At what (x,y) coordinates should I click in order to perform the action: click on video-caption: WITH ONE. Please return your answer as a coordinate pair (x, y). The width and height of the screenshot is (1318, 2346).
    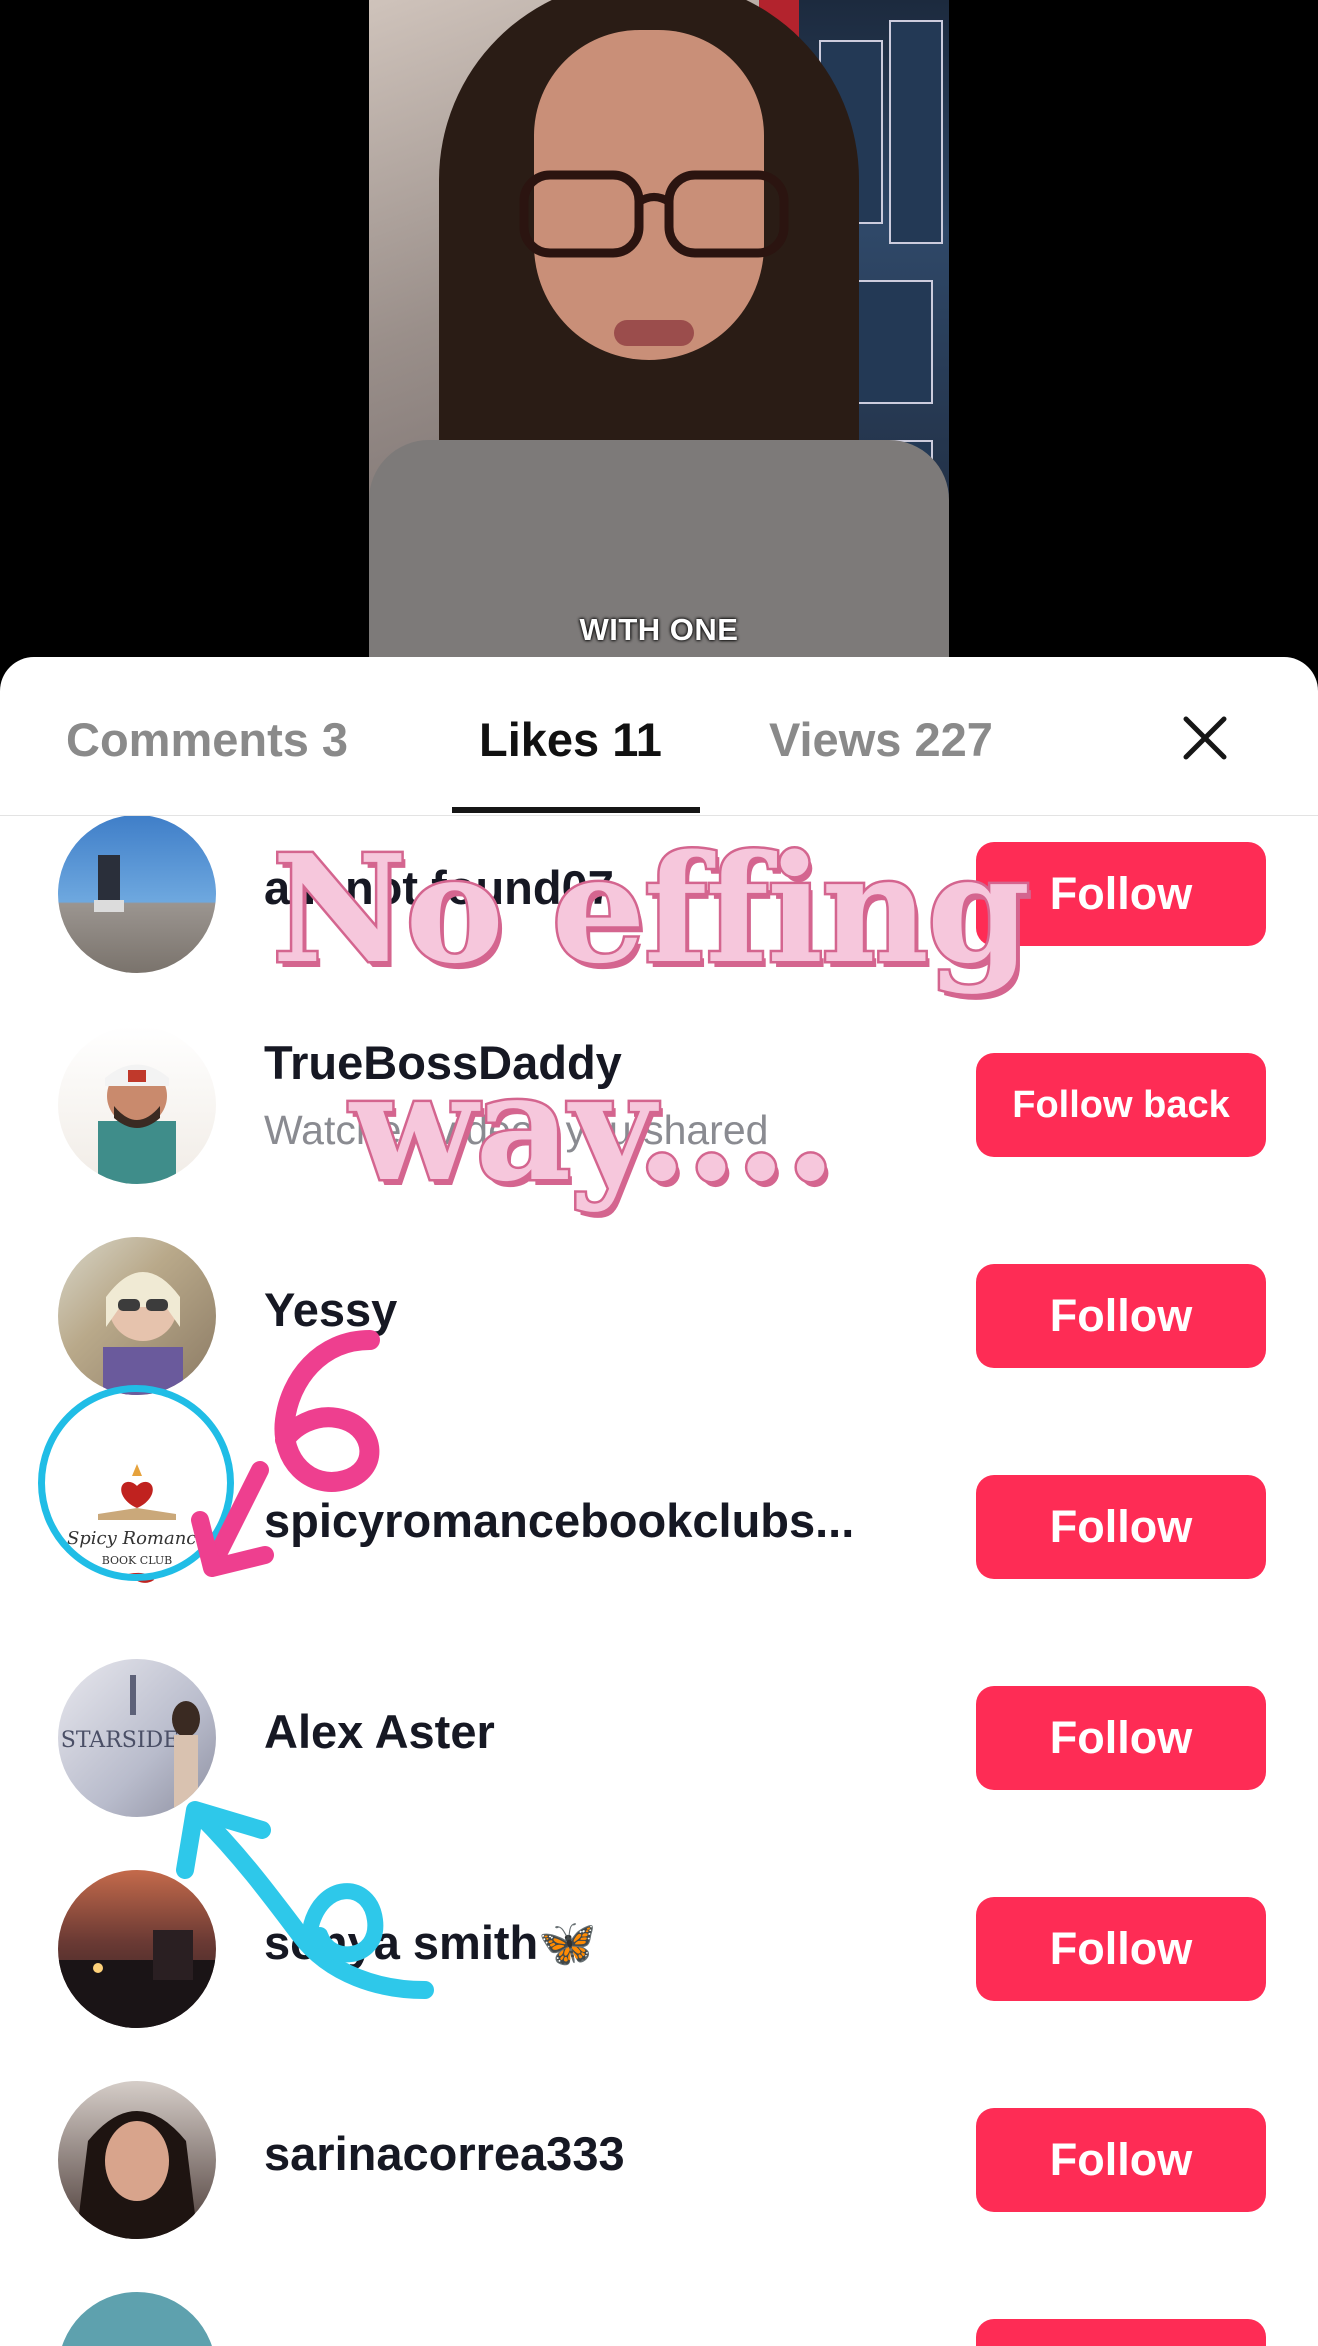
    Looking at the image, I should click on (659, 629).